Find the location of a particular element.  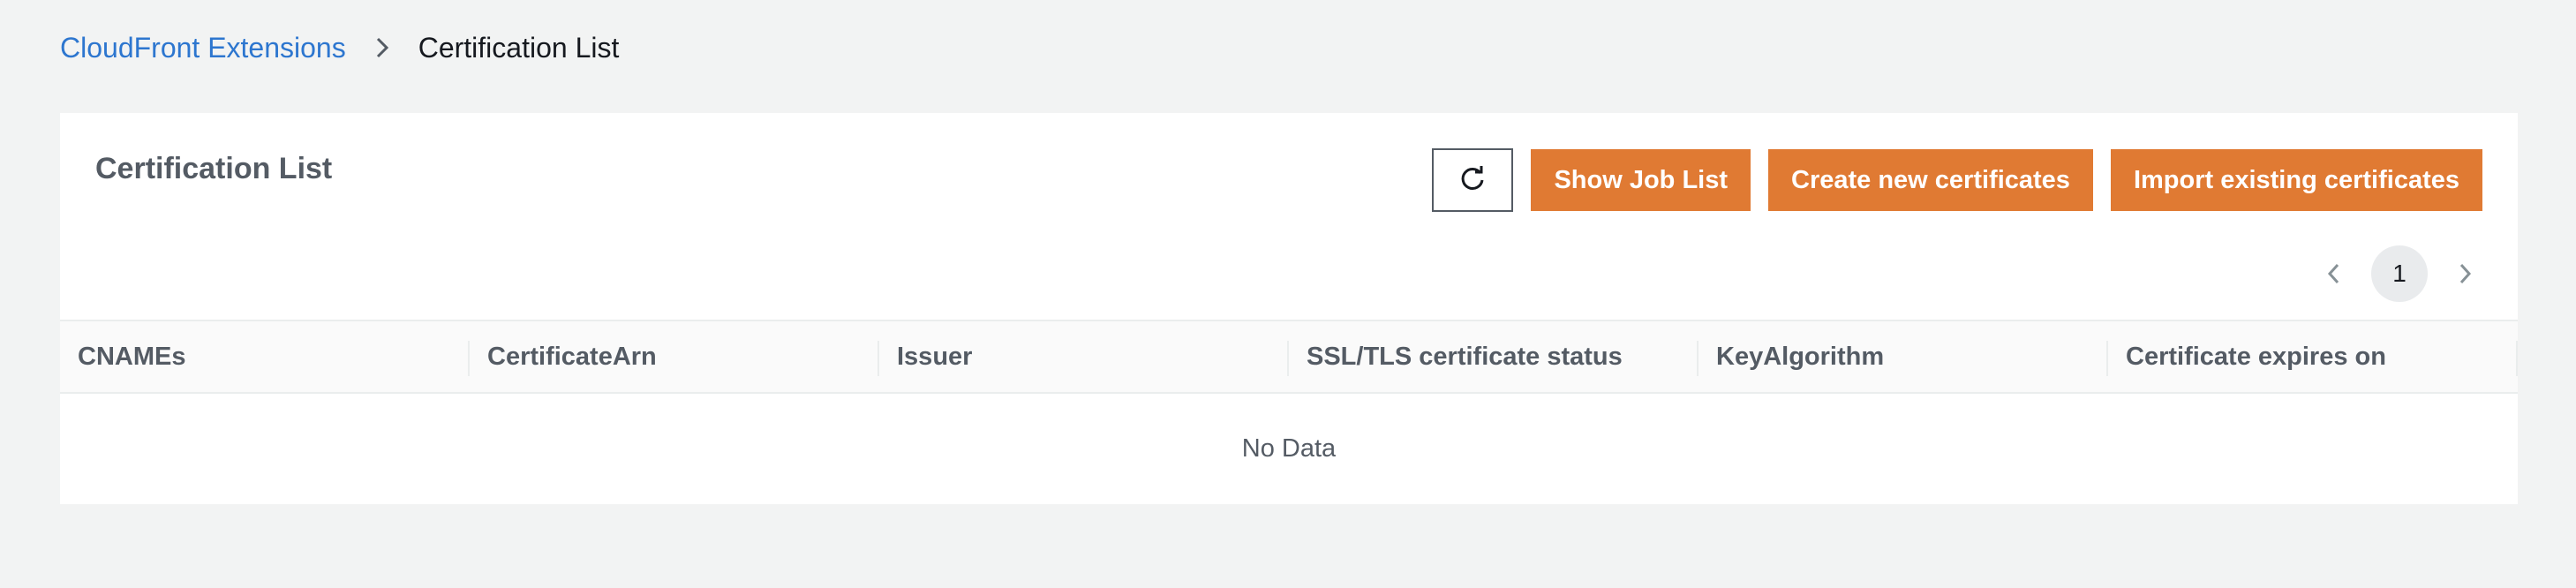

breadcrumb: CloudFront Extensions Certification List is located at coordinates (340, 47).